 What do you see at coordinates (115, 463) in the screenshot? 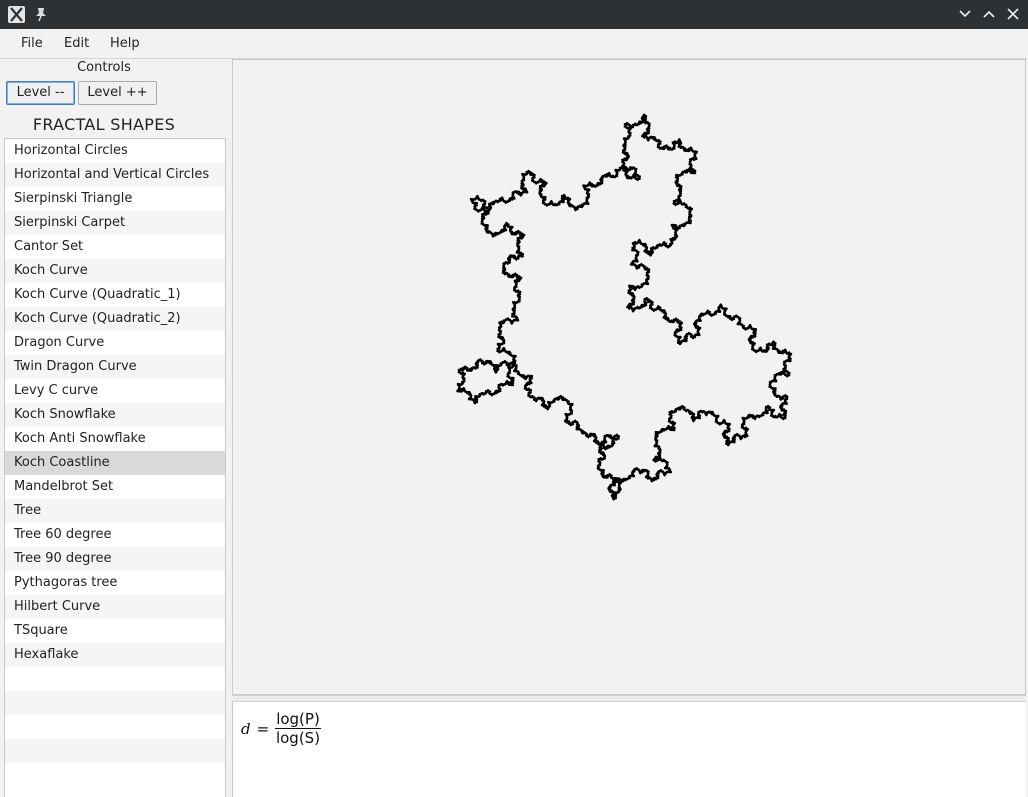
I see `shape-list-item: Koch Coastline` at bounding box center [115, 463].